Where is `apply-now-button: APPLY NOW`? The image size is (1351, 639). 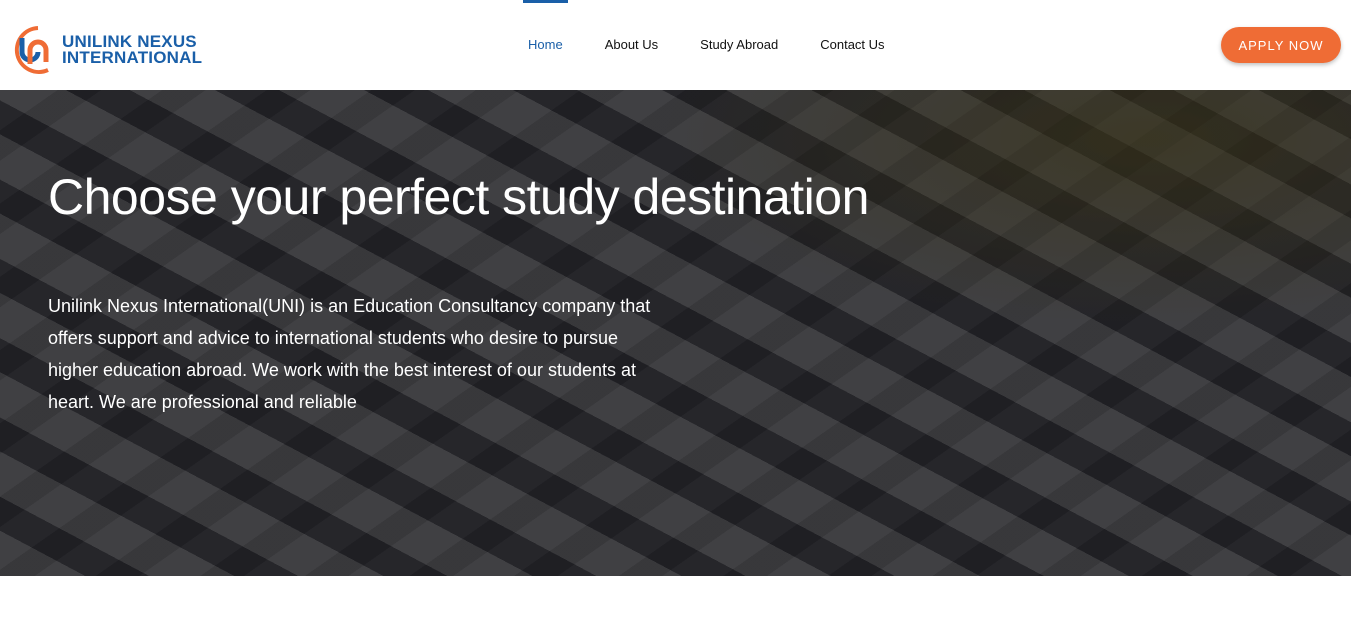 apply-now-button: APPLY NOW is located at coordinates (1281, 45).